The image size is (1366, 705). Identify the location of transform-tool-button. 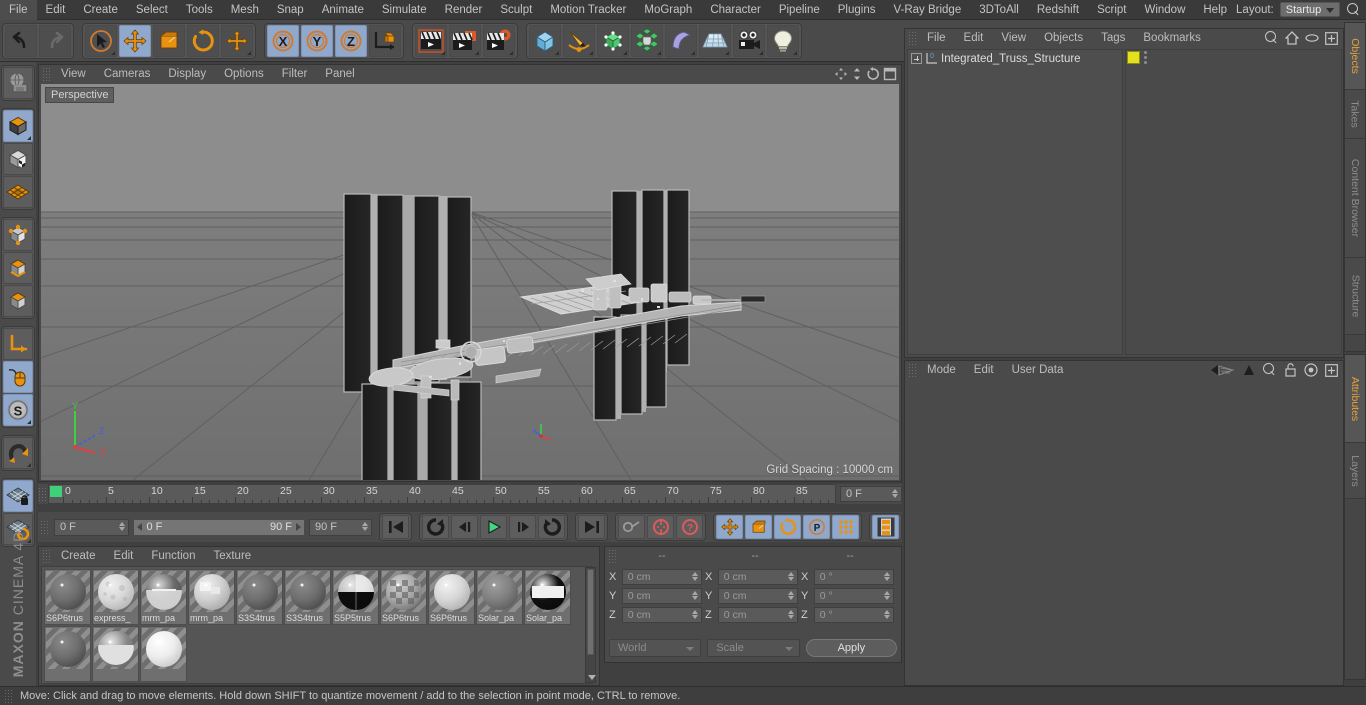
(237, 40).